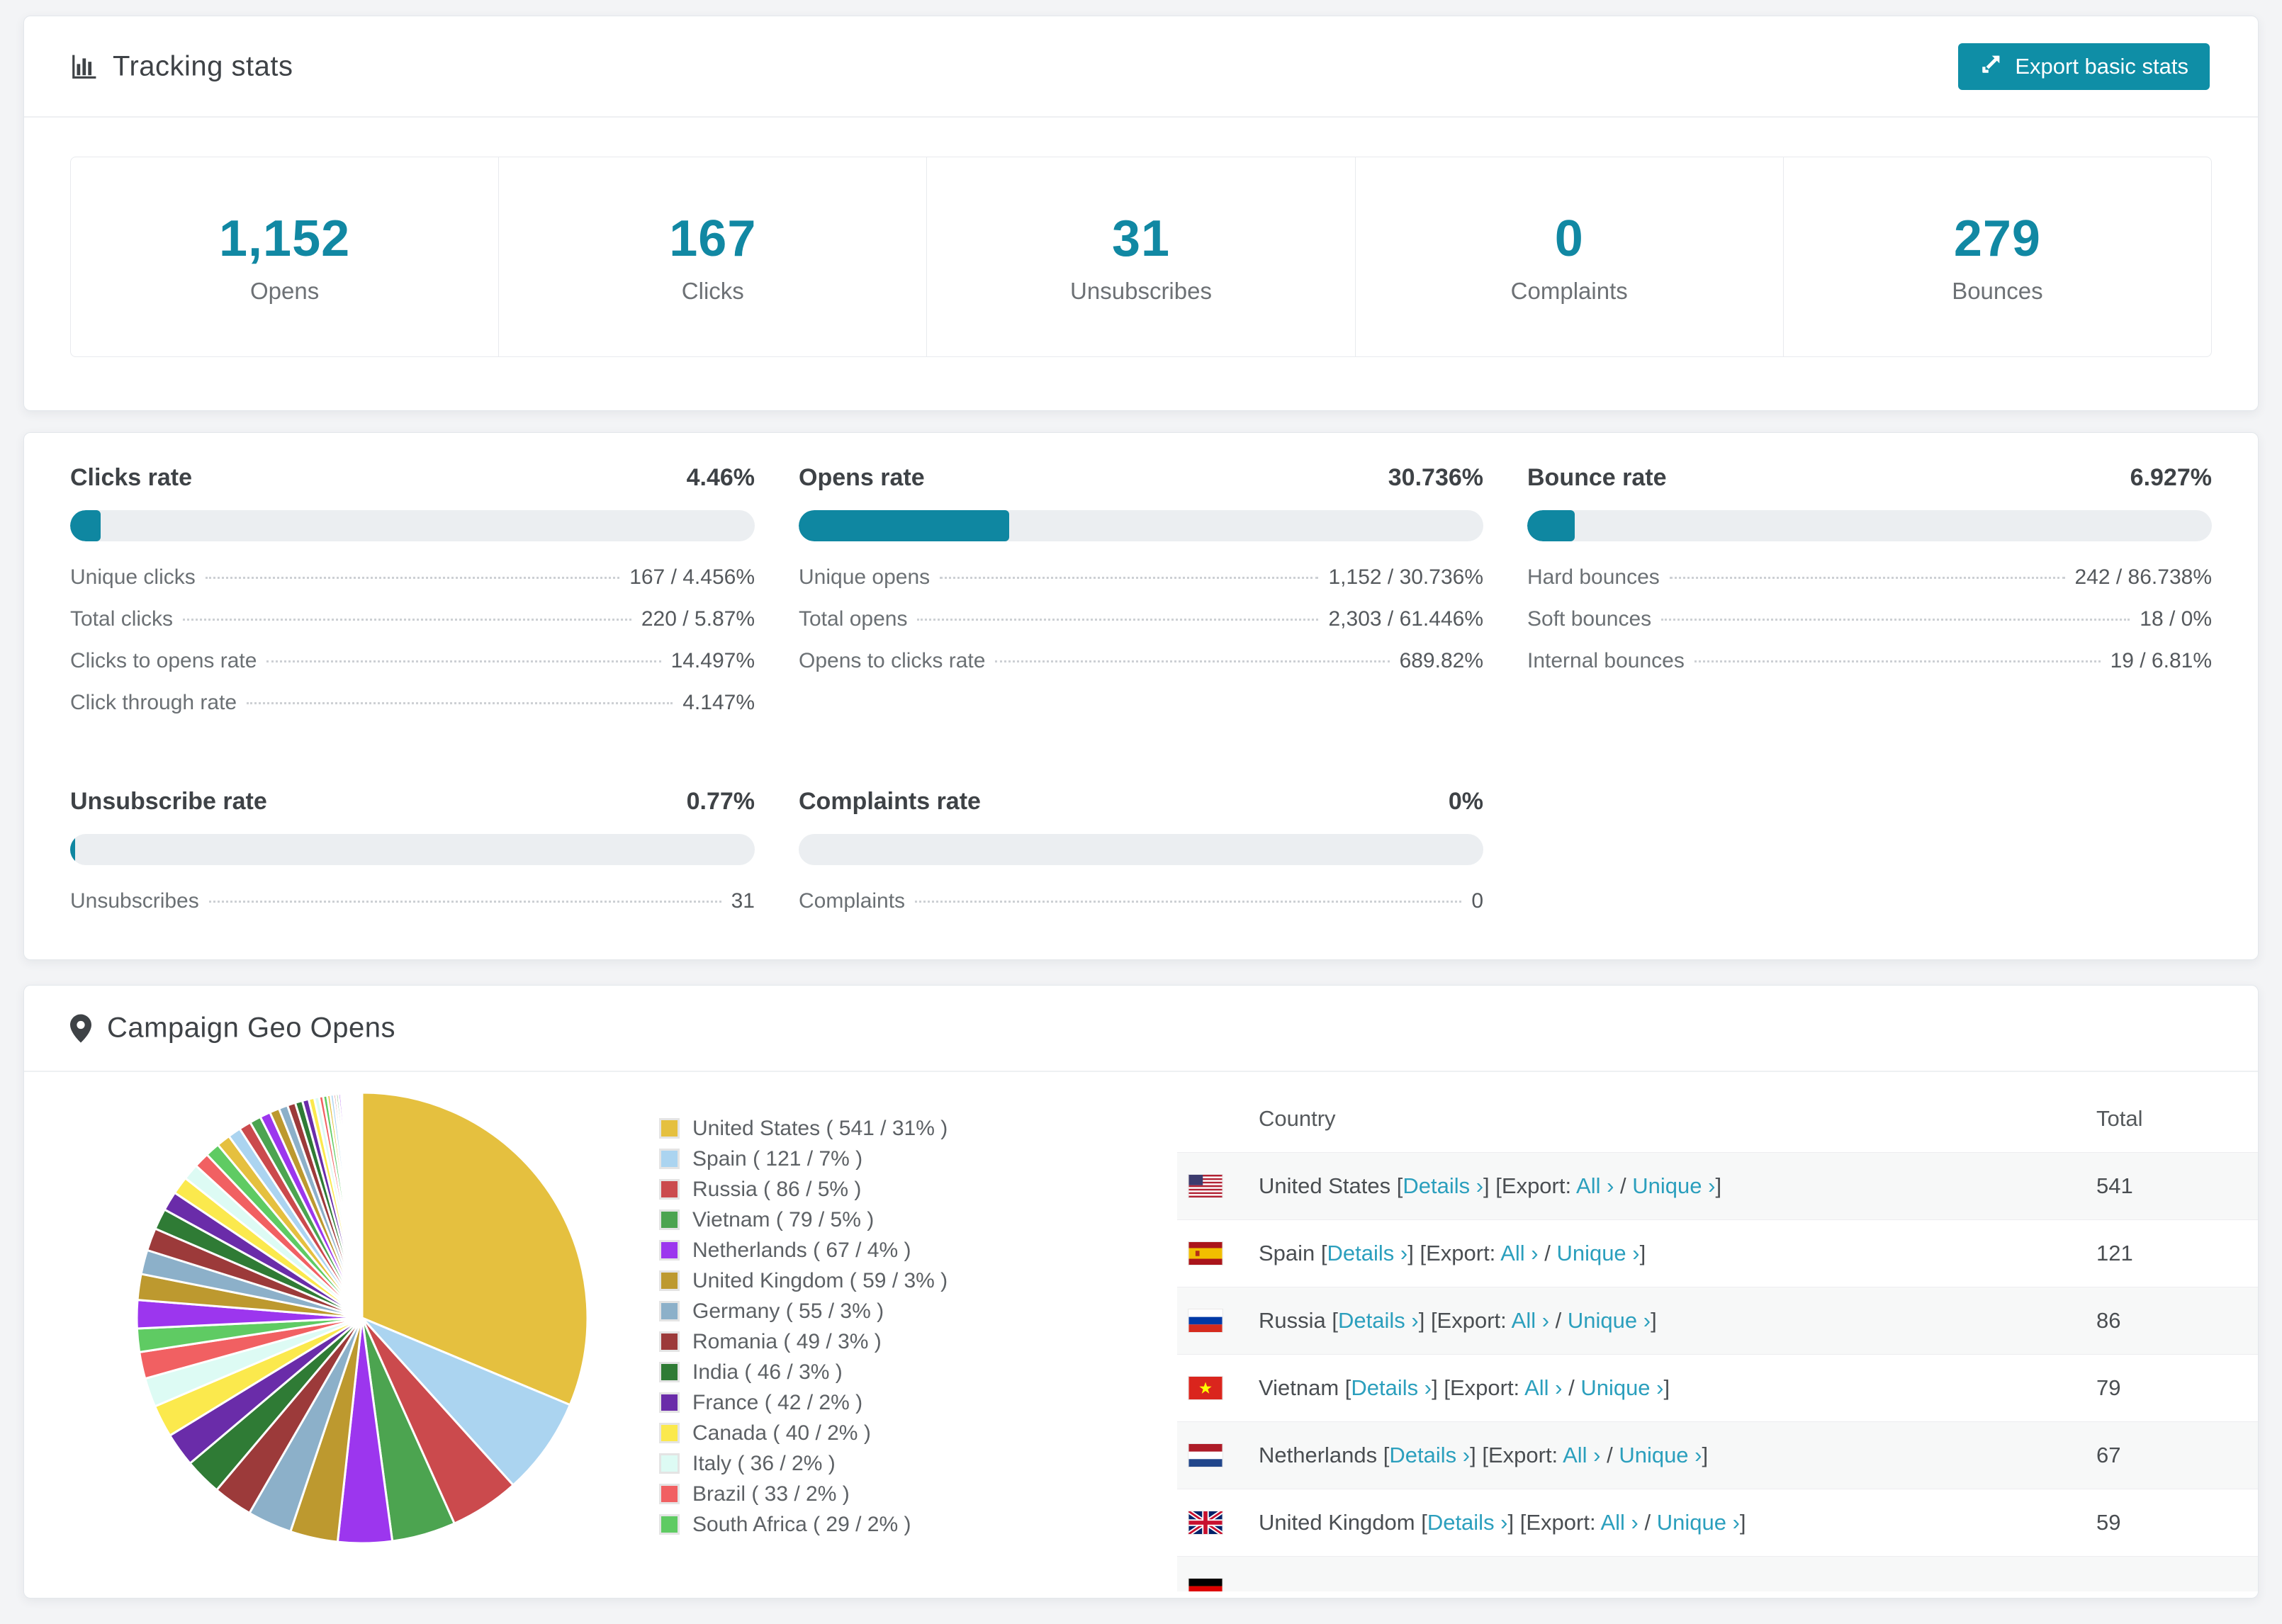 The height and width of the screenshot is (1624, 2282). I want to click on detail-value: 18 / 0%, so click(2176, 619).